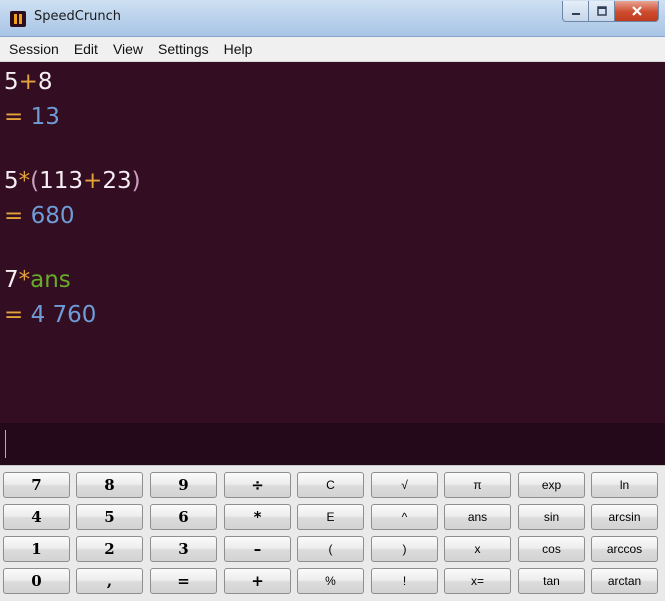 This screenshot has height=601, width=665. What do you see at coordinates (45, 82) in the screenshot?
I see `expression-token-num: 8` at bounding box center [45, 82].